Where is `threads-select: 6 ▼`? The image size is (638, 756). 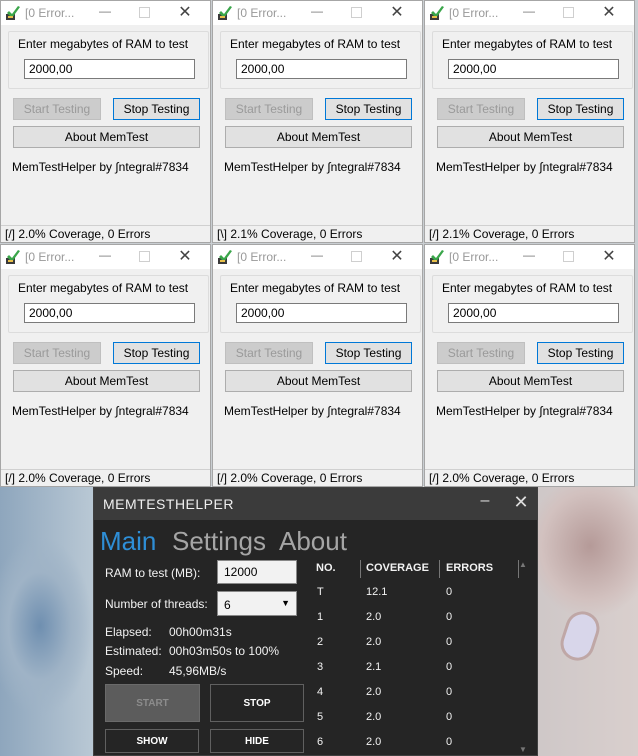
threads-select: 6 ▼ is located at coordinates (257, 603).